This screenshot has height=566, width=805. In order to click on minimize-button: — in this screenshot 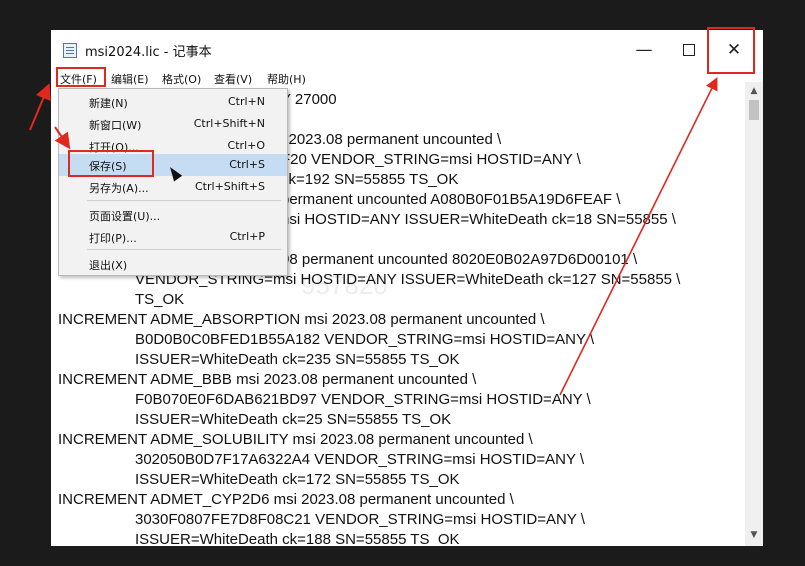, I will do `click(644, 50)`.